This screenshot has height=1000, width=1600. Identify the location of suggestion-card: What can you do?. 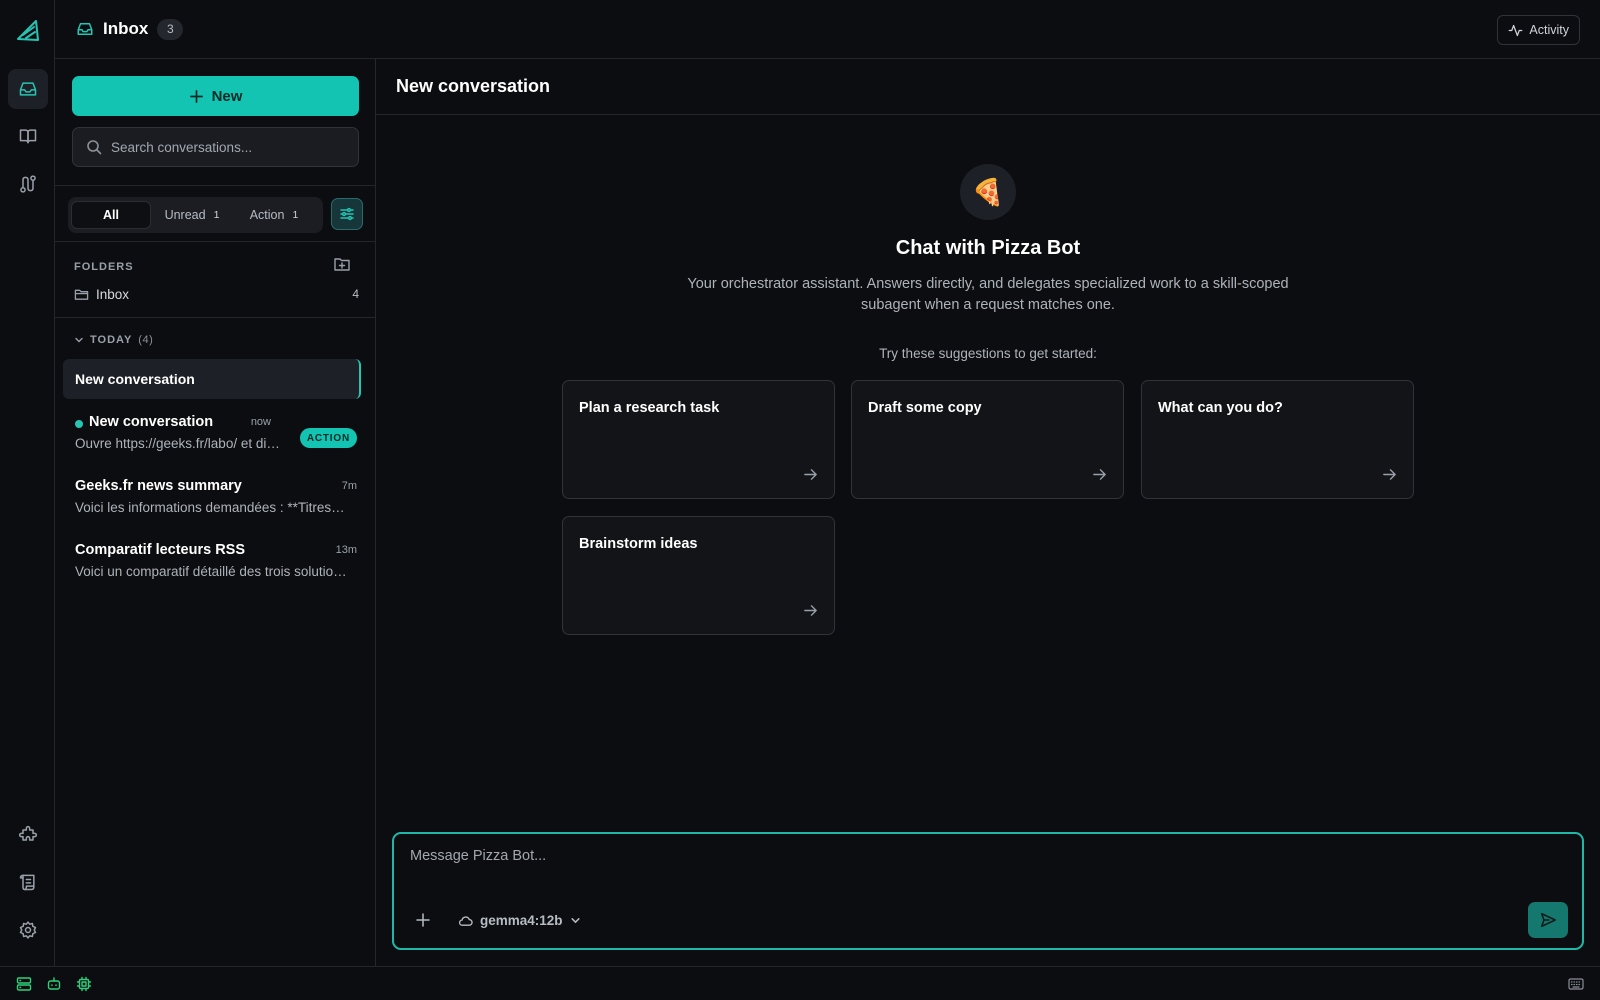
(1277, 439).